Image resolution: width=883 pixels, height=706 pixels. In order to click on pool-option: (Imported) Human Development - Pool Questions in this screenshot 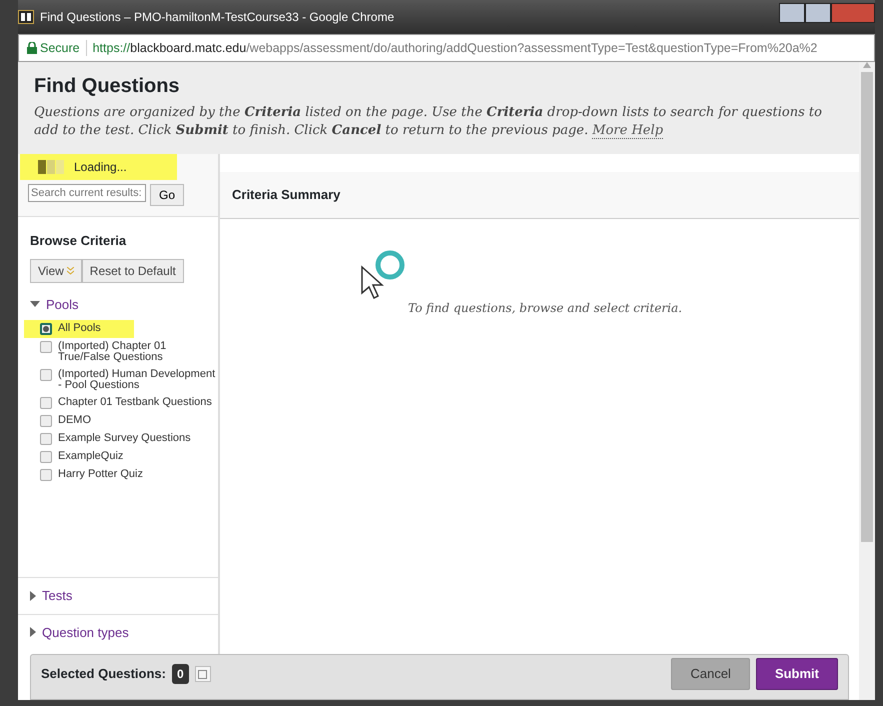, I will do `click(117, 380)`.